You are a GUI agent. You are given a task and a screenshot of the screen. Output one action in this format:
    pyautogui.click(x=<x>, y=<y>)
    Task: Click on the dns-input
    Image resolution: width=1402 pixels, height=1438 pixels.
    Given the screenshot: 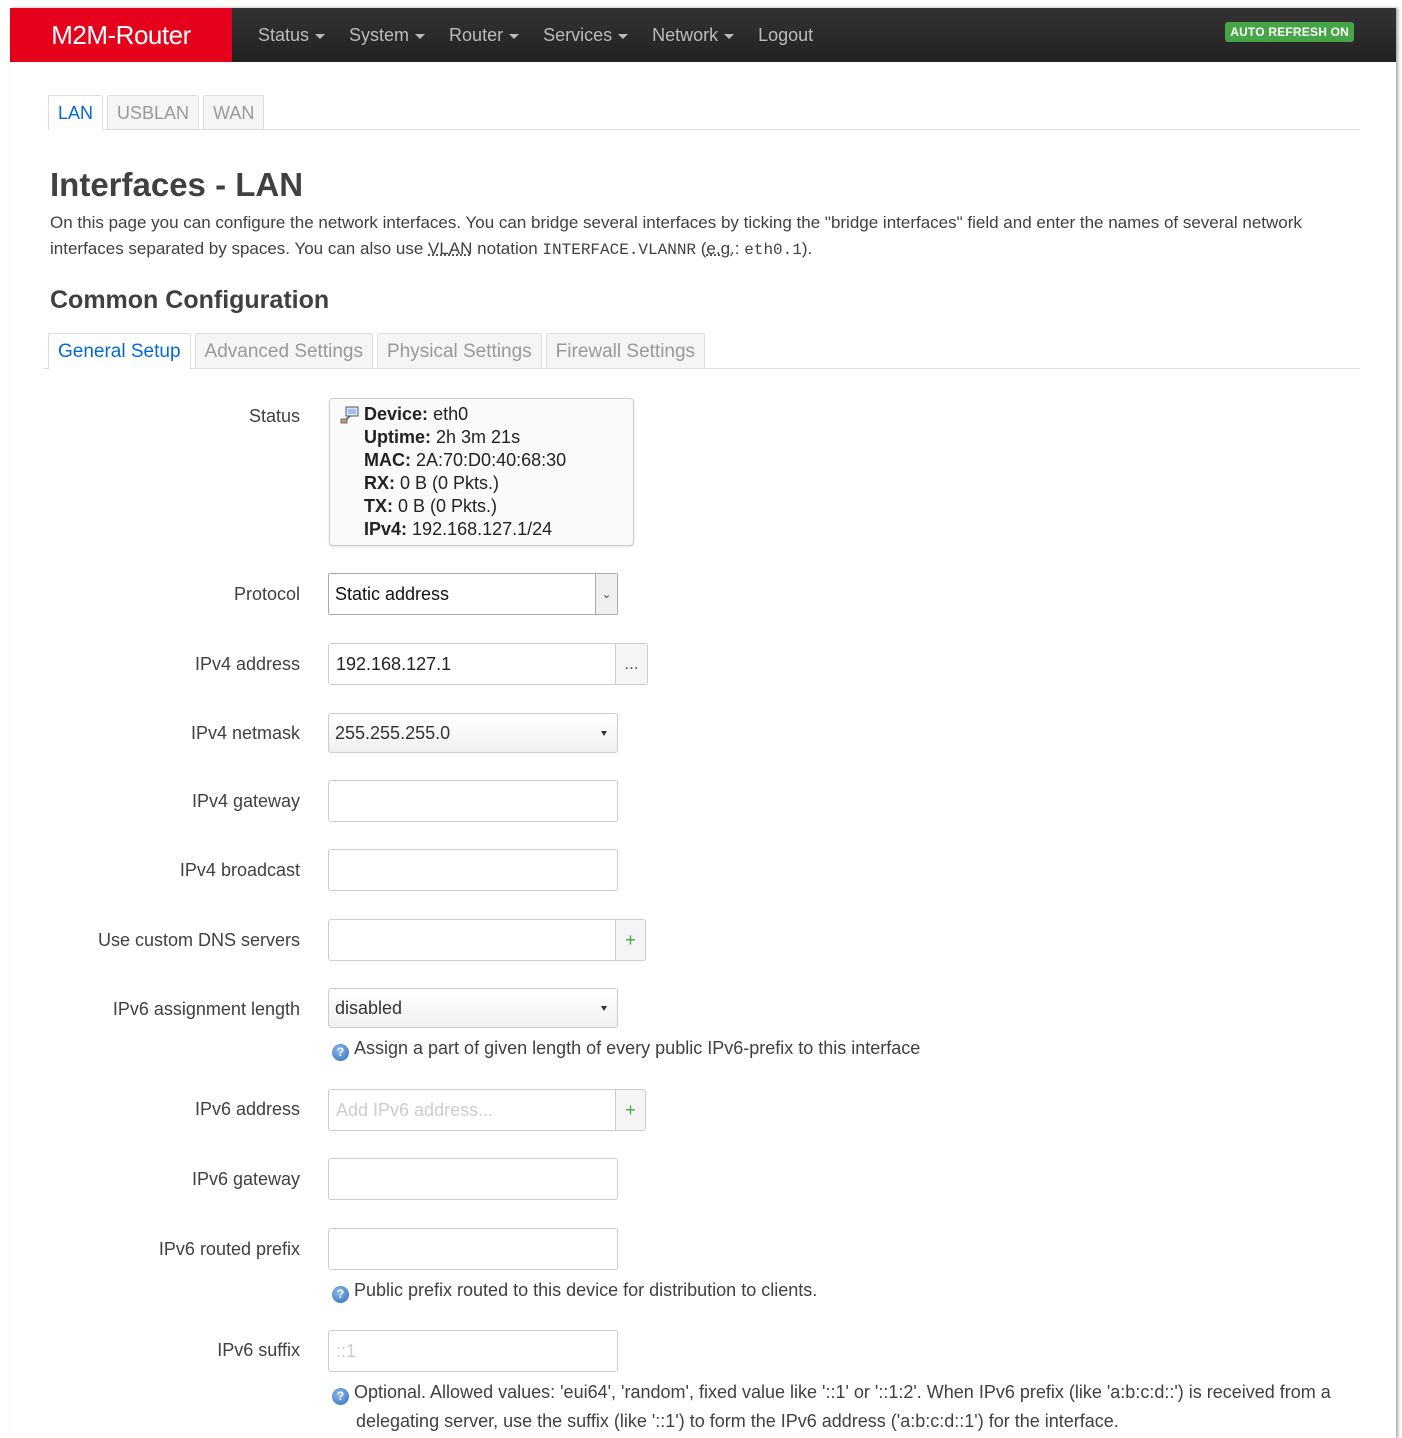 What is the action you would take?
    pyautogui.click(x=472, y=940)
    